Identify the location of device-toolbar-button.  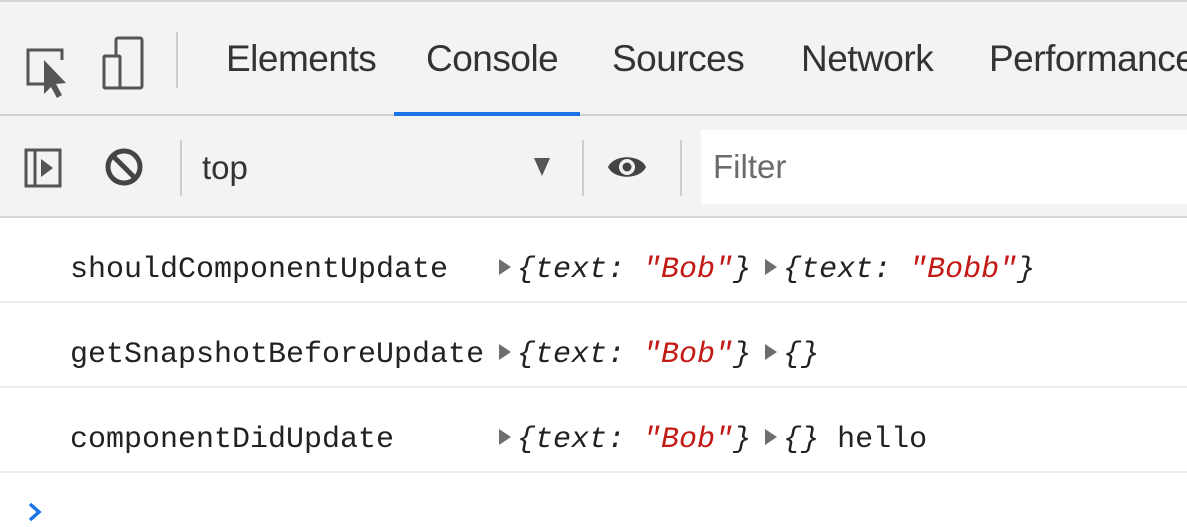
(122, 59).